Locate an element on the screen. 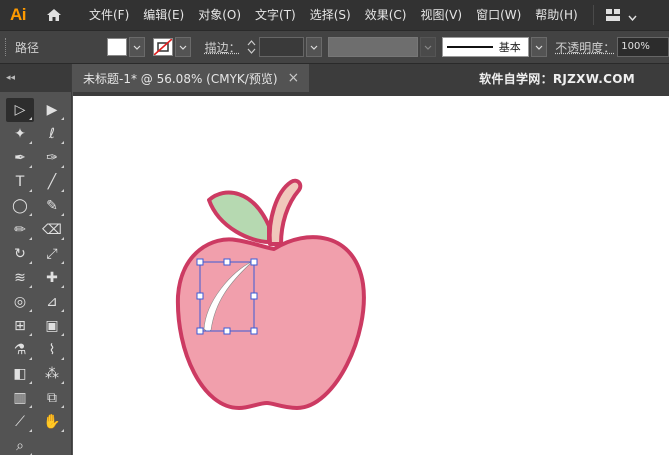 The width and height of the screenshot is (669, 455). fill-dropdown is located at coordinates (137, 47).